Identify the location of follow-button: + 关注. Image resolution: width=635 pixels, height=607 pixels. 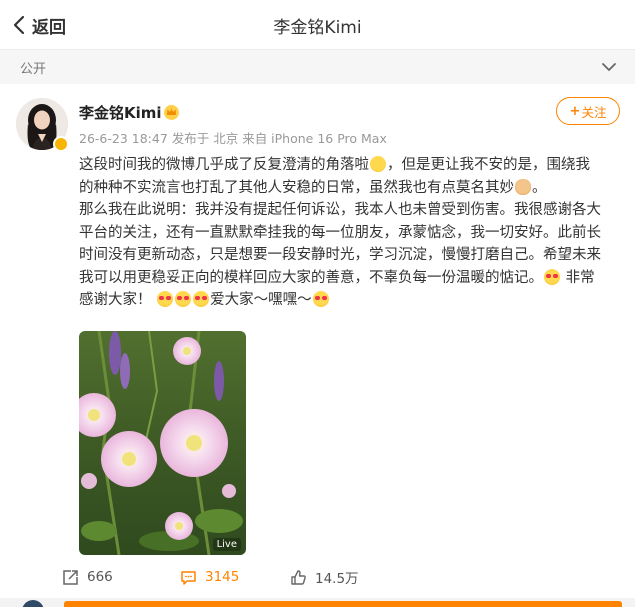
(588, 111).